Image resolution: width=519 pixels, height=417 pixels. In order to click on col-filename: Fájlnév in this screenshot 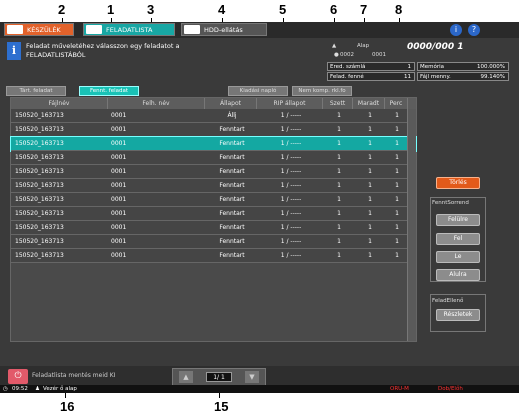, I will do `click(59, 103)`.